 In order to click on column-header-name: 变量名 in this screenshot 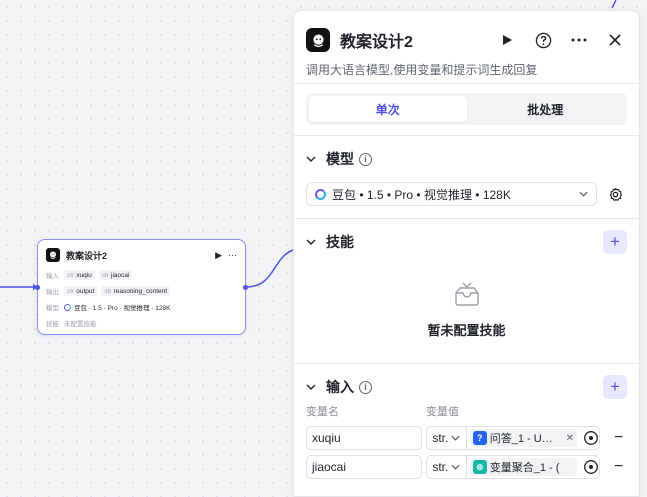, I will do `click(322, 412)`.